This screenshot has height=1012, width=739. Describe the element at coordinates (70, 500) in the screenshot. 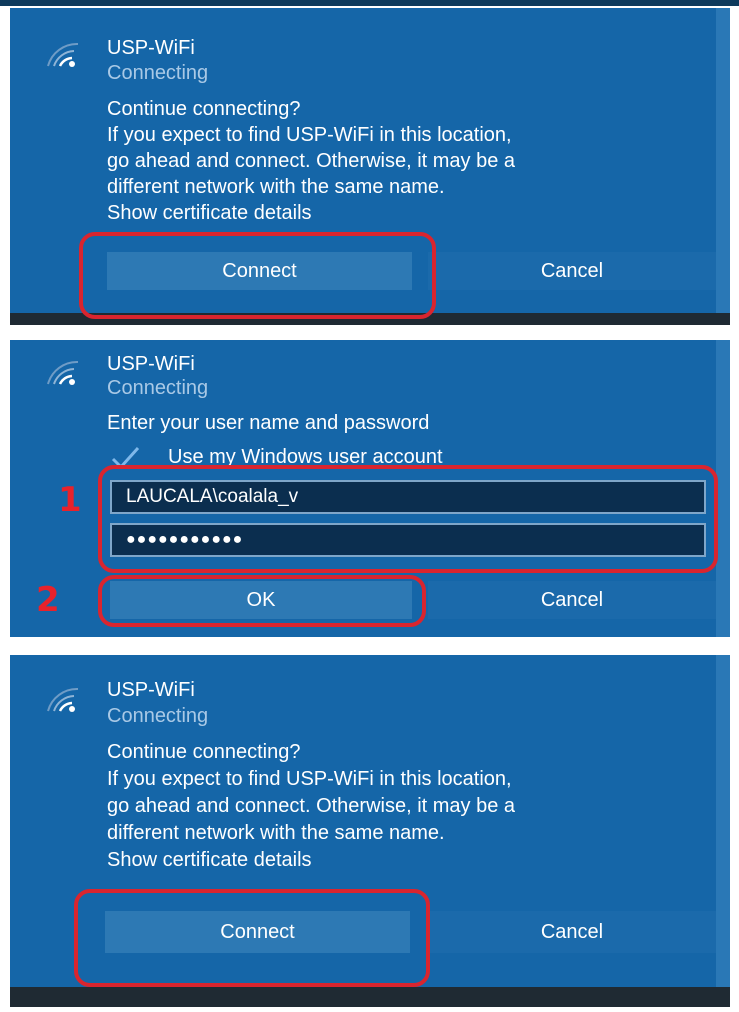

I see `step-number-1: 1` at that location.